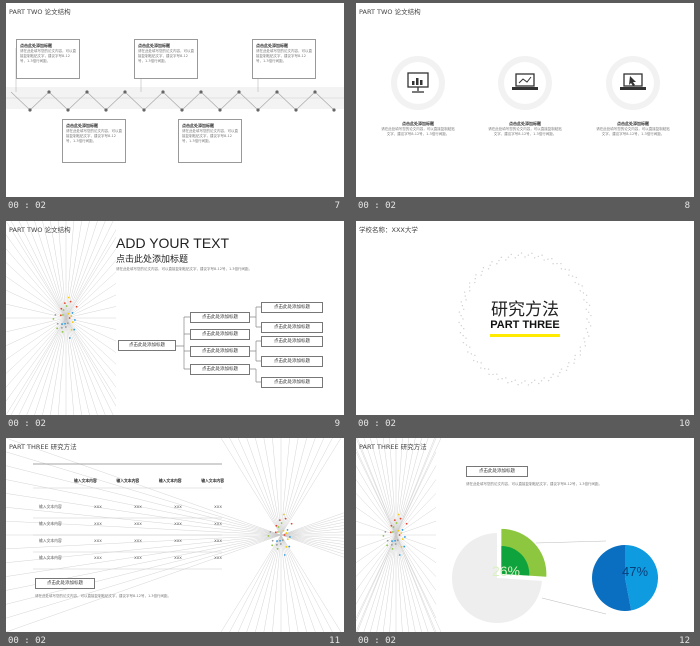 The image size is (700, 646). What do you see at coordinates (635, 571) in the screenshot?
I see `pie-label: 47%` at bounding box center [635, 571].